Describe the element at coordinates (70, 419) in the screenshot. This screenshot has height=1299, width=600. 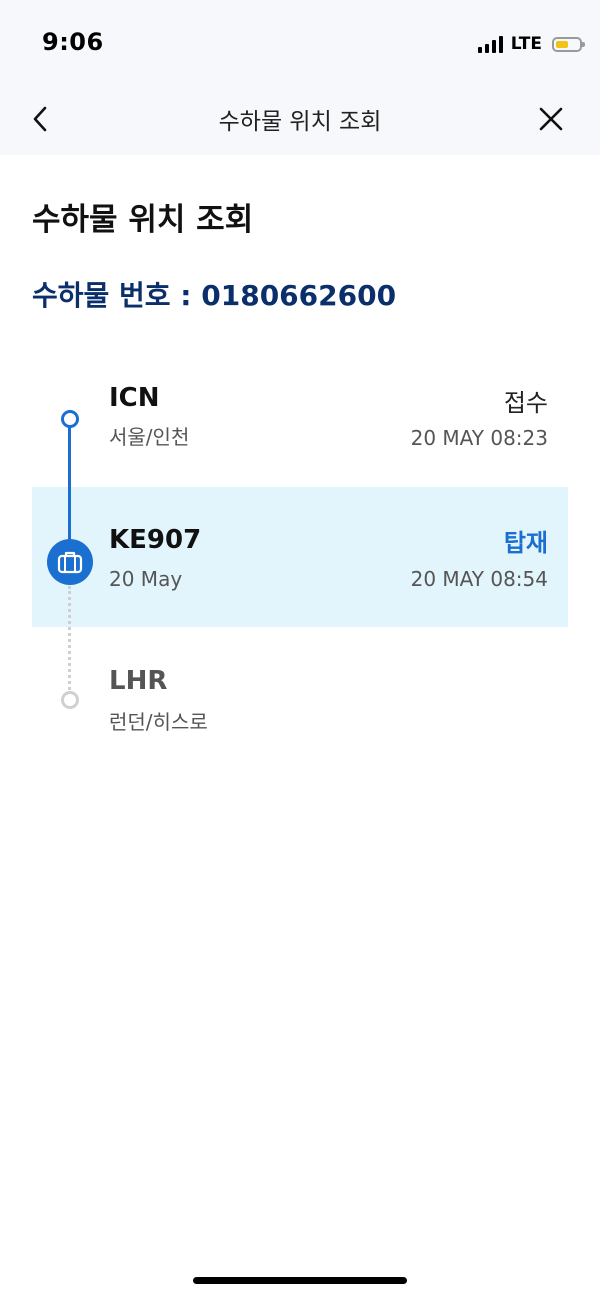
I see `timeline-dot-completed` at that location.